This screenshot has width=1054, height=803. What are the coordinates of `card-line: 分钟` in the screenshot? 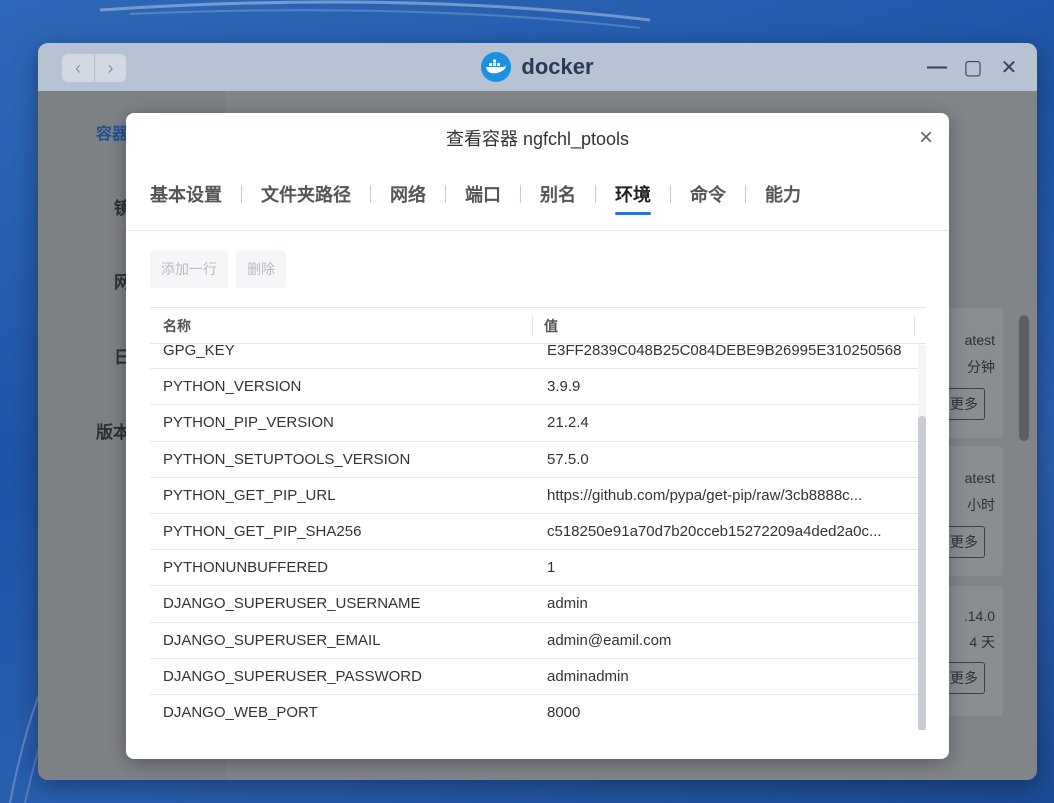 It's located at (981, 367).